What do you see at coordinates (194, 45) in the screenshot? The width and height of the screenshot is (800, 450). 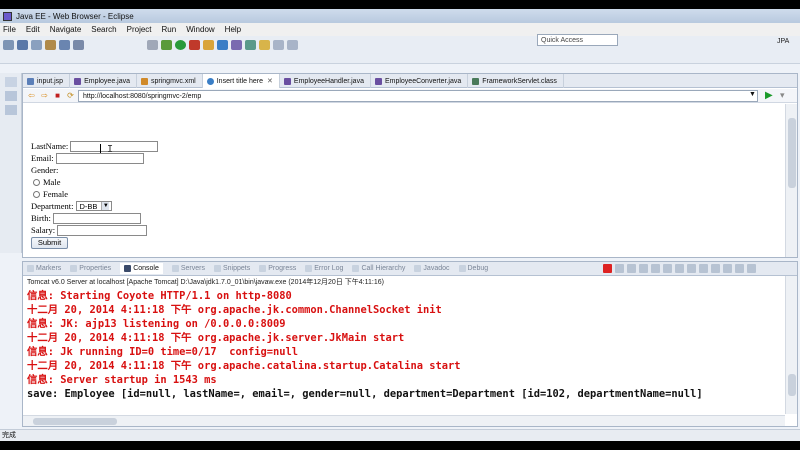 I see `external-tools-icon` at bounding box center [194, 45].